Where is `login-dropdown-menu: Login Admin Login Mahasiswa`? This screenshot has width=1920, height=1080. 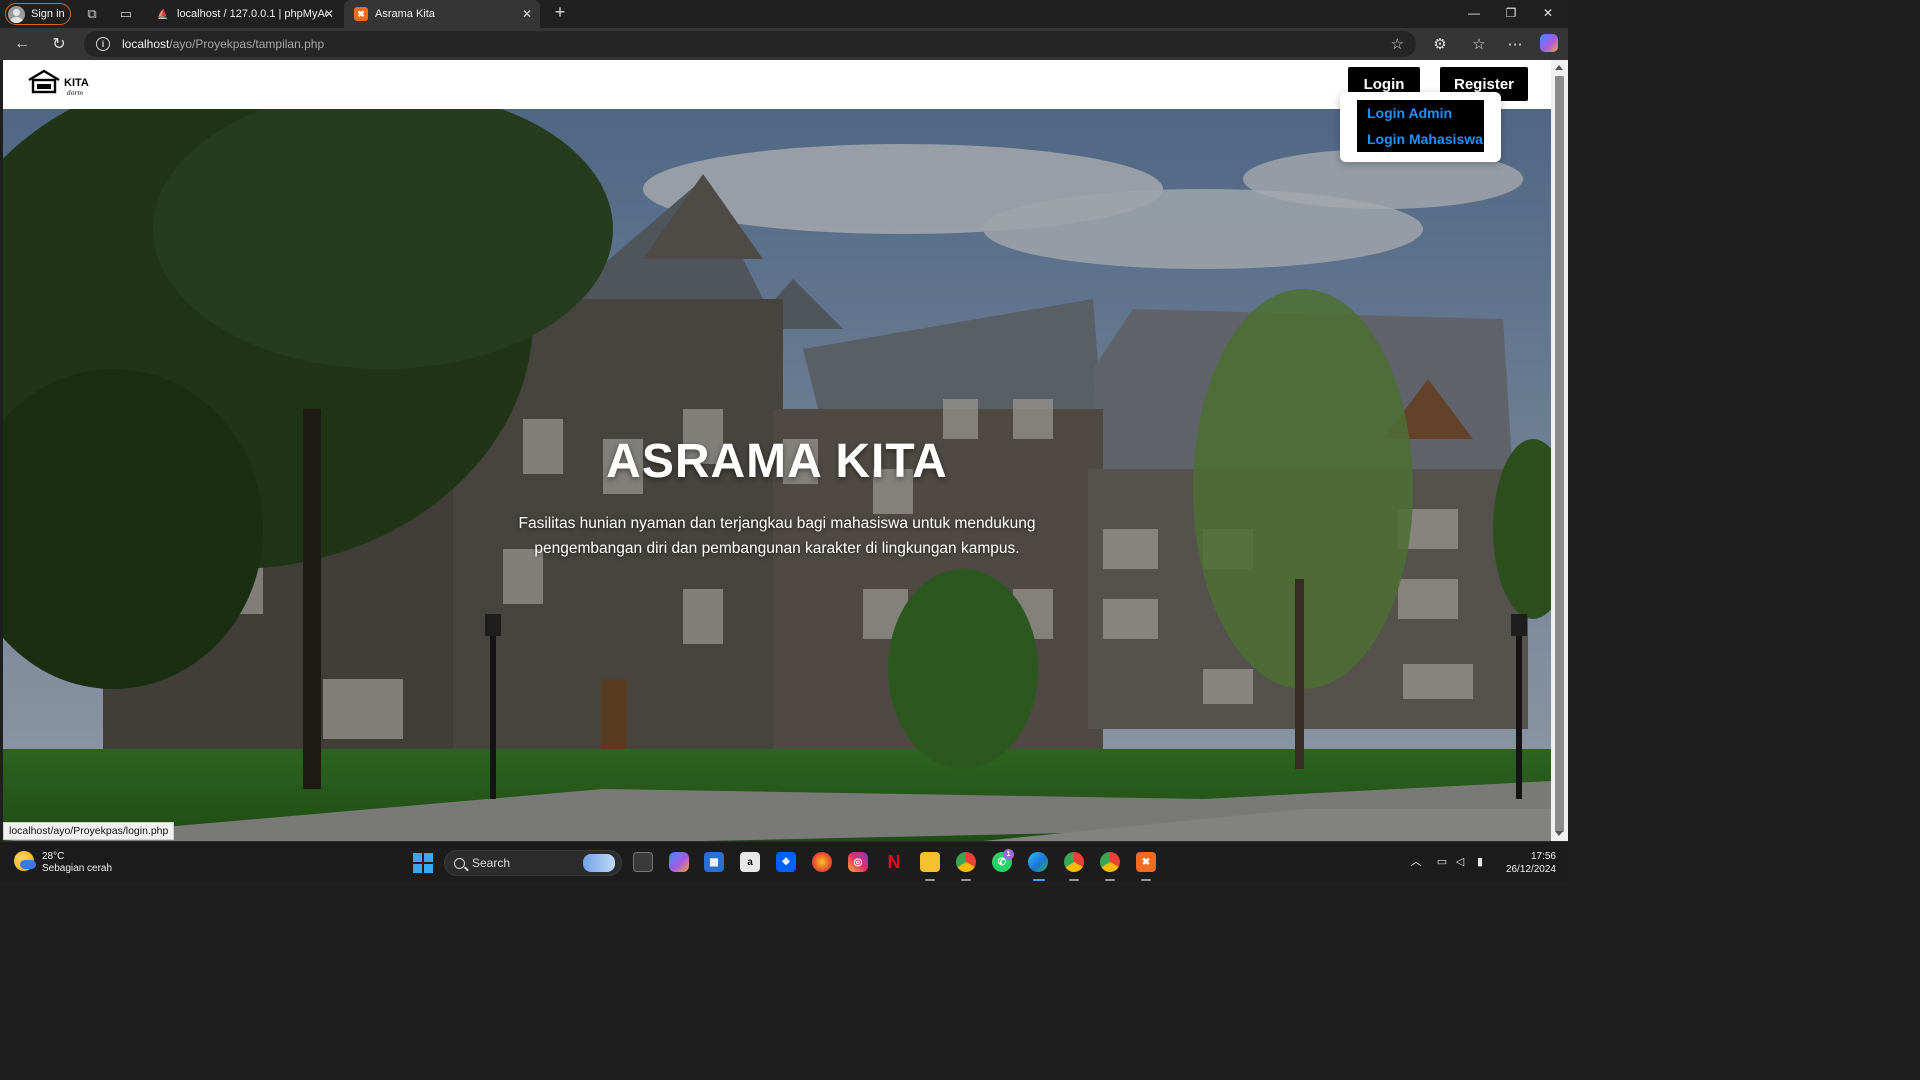 login-dropdown-menu: Login Admin Login Mahasiswa is located at coordinates (1420, 127).